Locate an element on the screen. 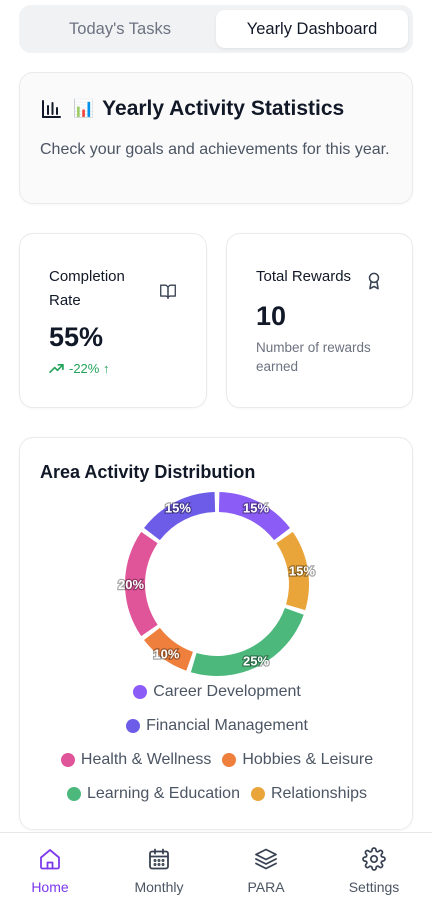 This screenshot has width=432, height=914. legend-label: Career Development is located at coordinates (227, 691).